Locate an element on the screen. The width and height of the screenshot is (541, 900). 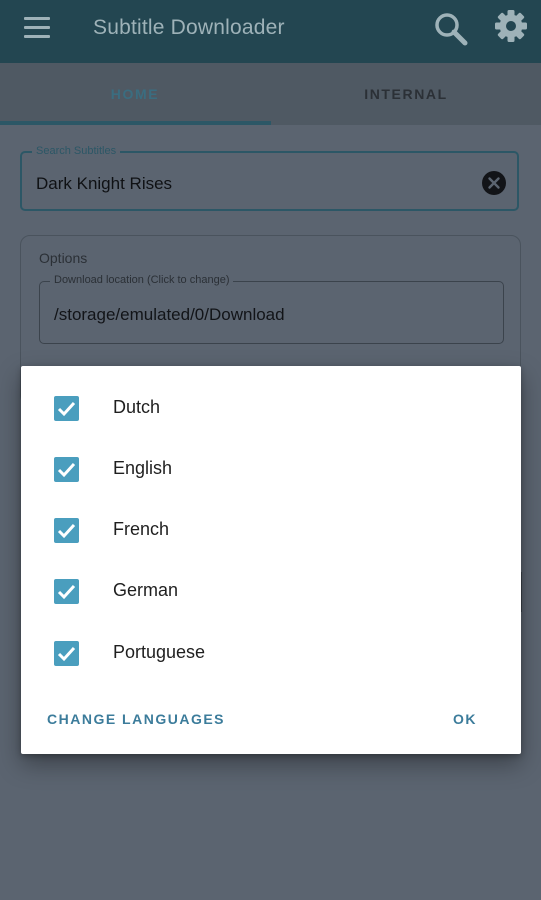
search-label: Search Subtitles is located at coordinates (76, 151).